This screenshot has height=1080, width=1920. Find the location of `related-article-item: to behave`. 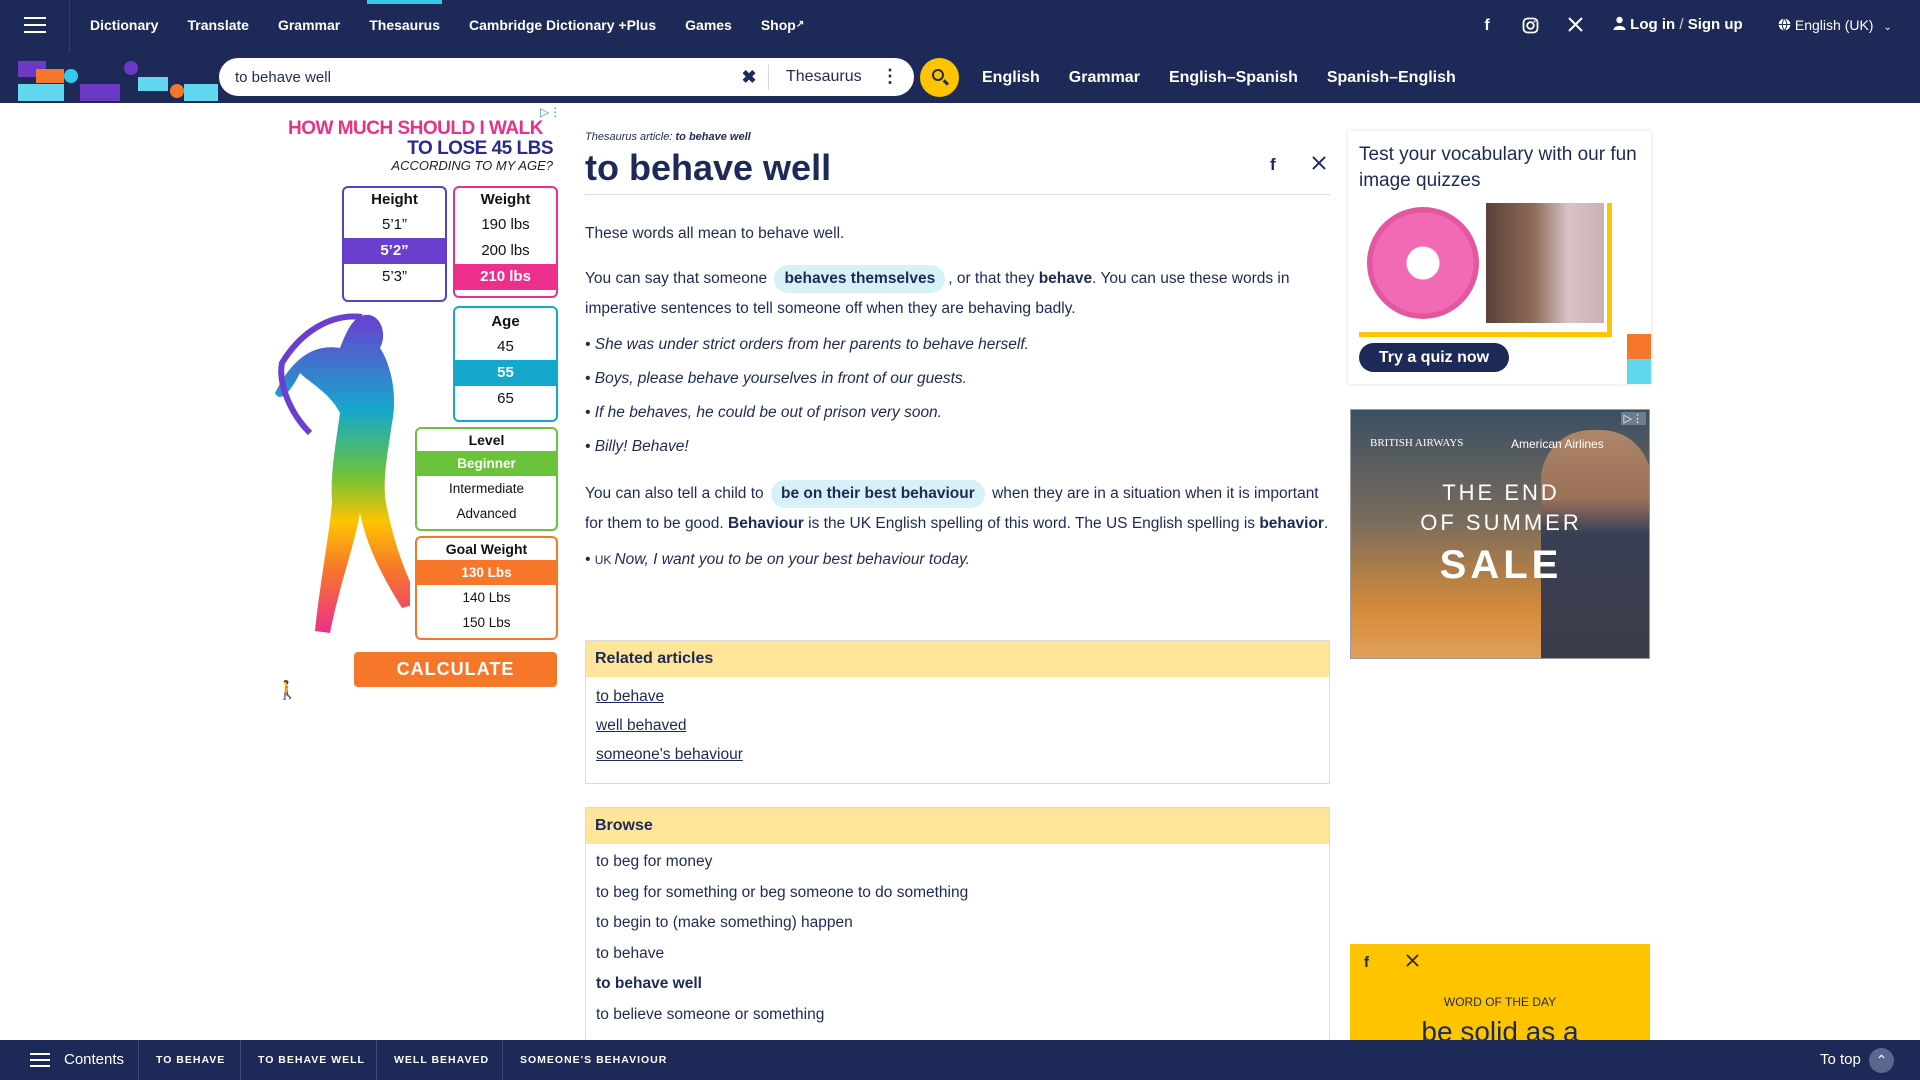

related-article-item: to behave is located at coordinates (957, 696).